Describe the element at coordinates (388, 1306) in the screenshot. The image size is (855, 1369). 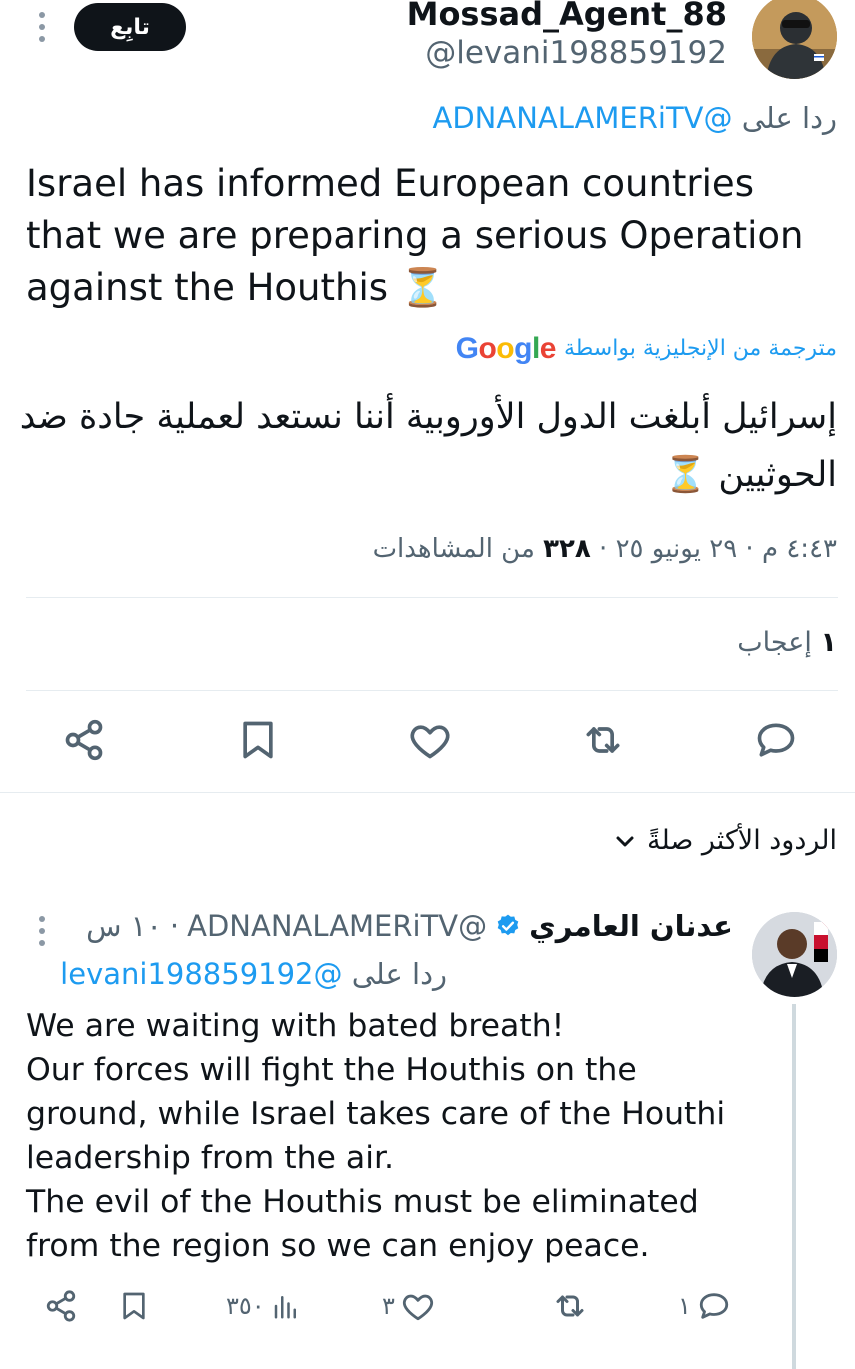
I see `reply-like-count: ٣` at that location.